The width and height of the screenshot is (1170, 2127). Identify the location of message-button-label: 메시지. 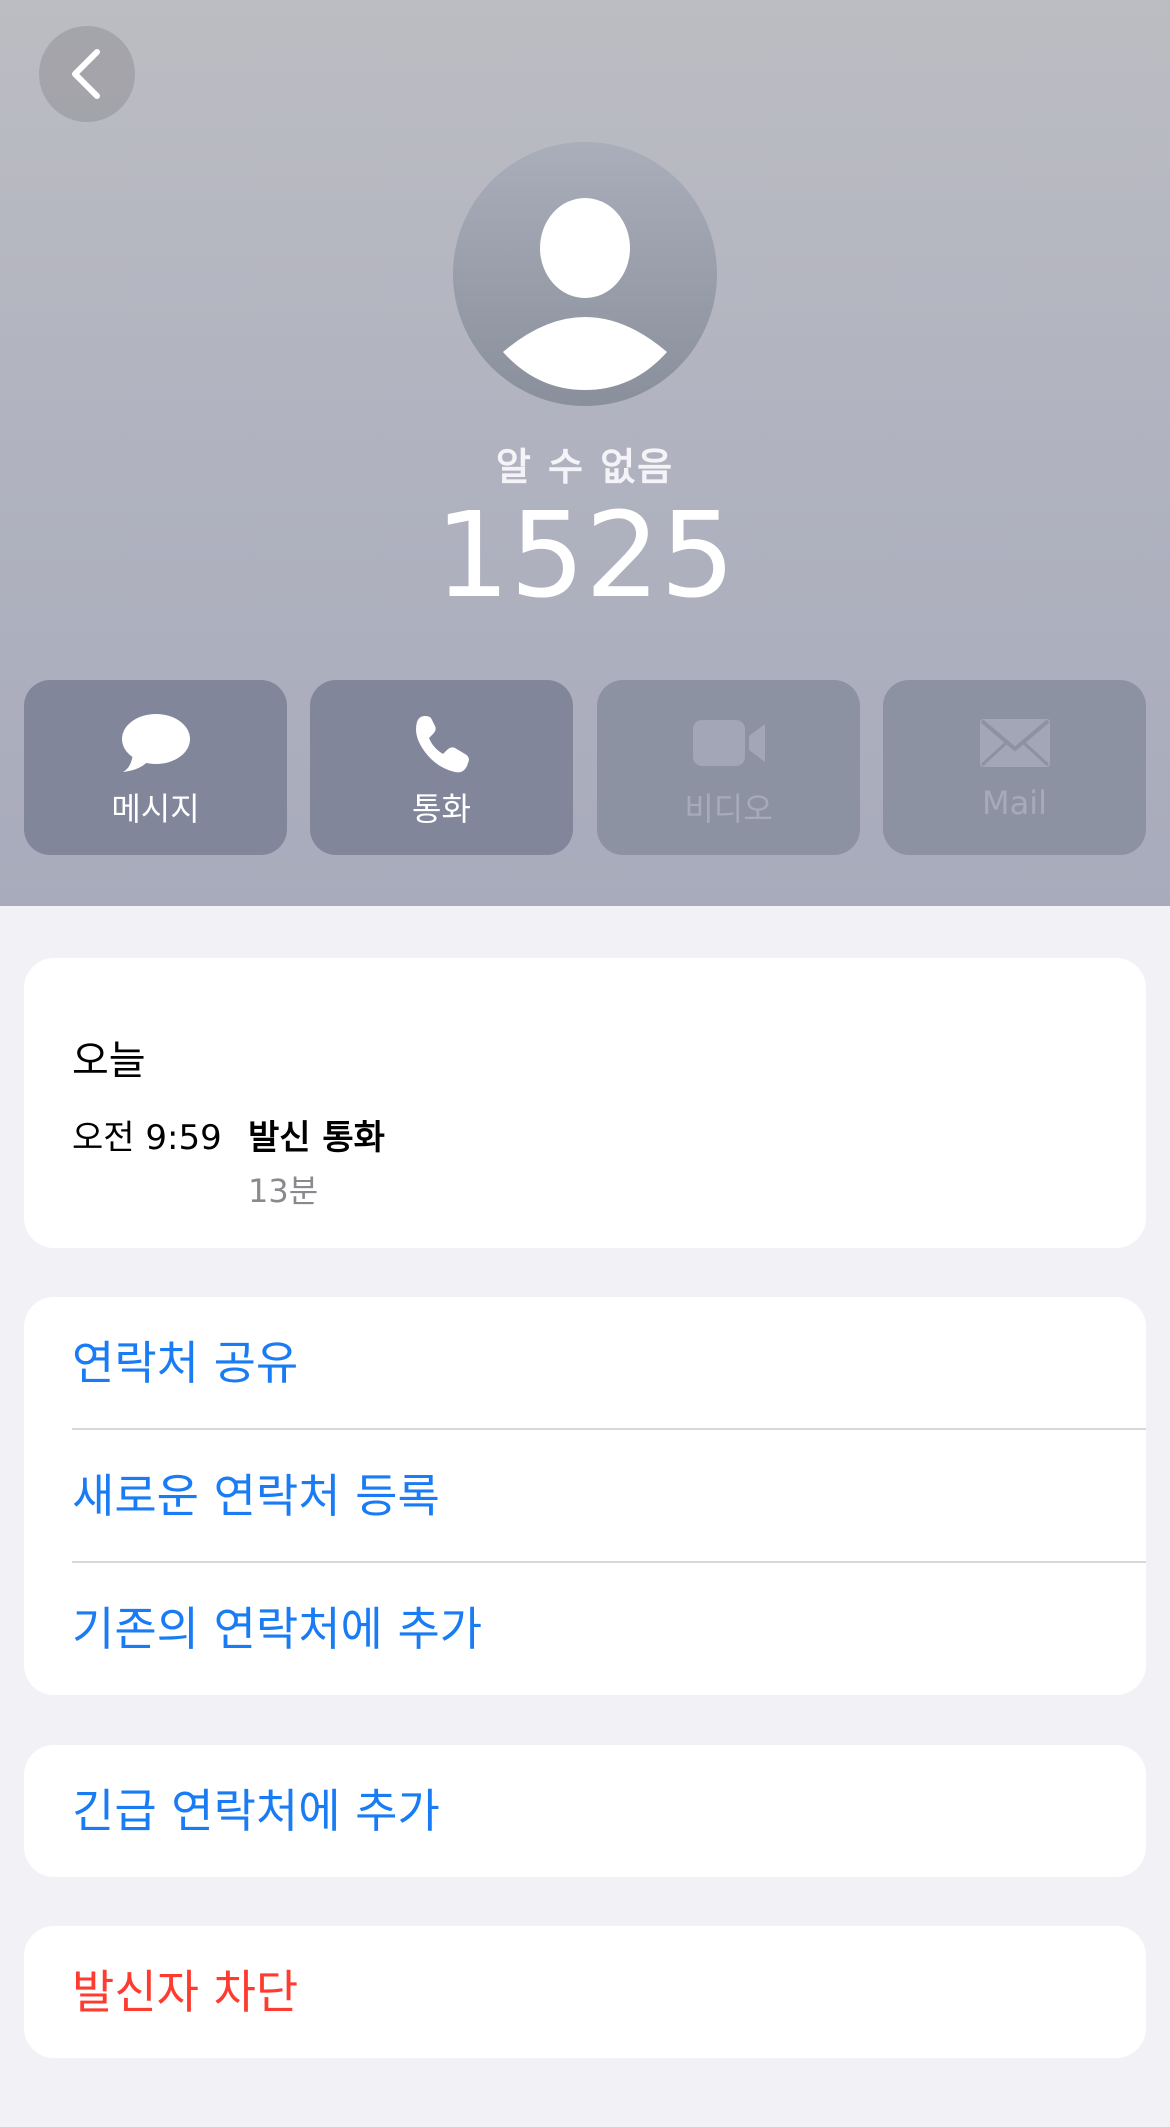
(155, 809).